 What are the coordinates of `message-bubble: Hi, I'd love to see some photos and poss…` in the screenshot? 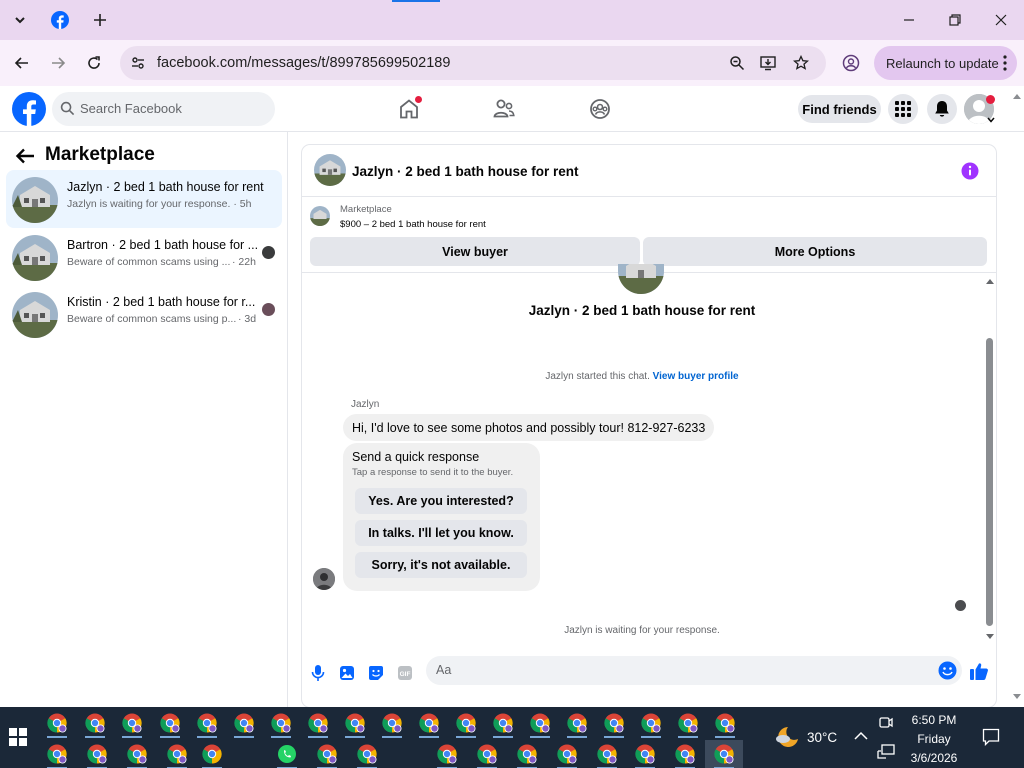 It's located at (529, 427).